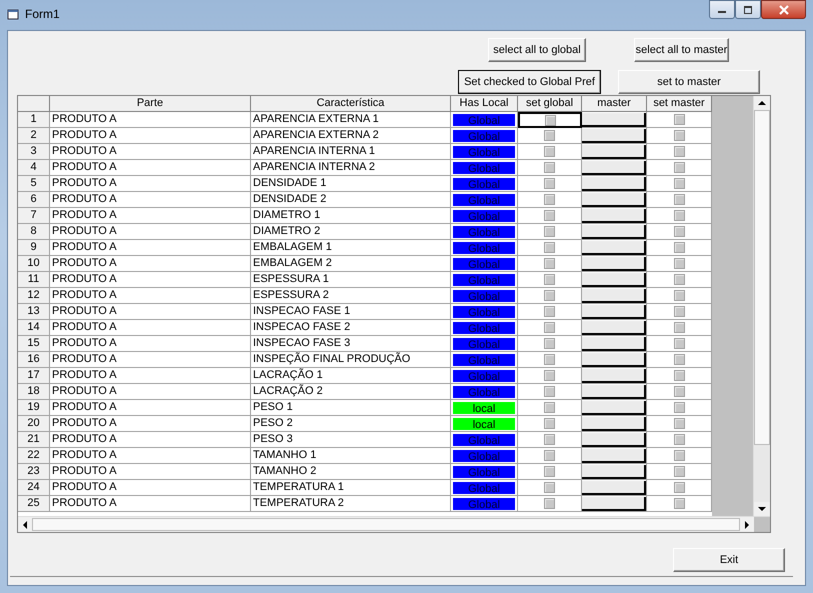  Describe the element at coordinates (34, 184) in the screenshot. I see `row-number: 5` at that location.